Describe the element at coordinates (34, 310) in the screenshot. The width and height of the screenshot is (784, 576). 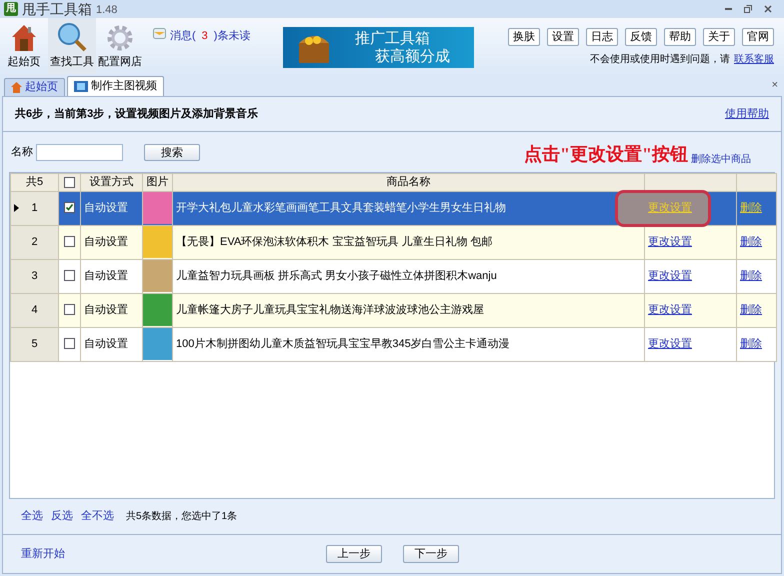
I see `row-header: 4` at that location.